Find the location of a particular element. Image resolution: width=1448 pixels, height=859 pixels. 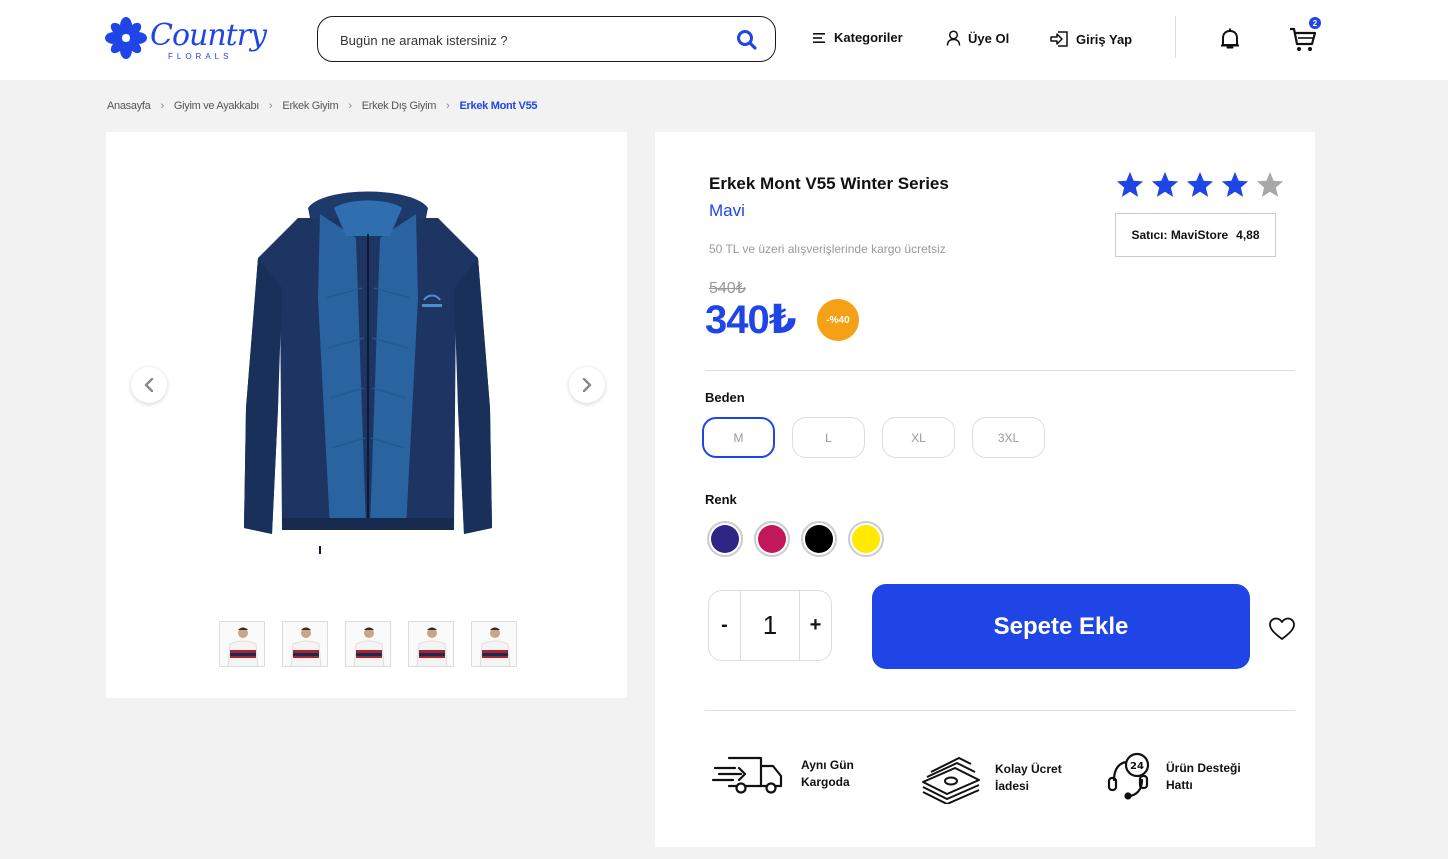

quantity-stepper: - 1 + is located at coordinates (770, 625).